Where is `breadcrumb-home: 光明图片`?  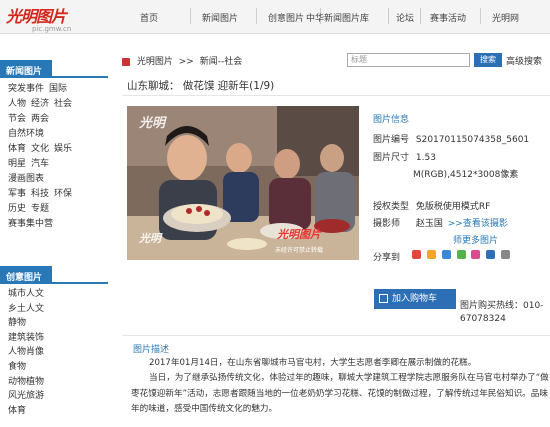
breadcrumb-home: 光明图片 is located at coordinates (155, 62).